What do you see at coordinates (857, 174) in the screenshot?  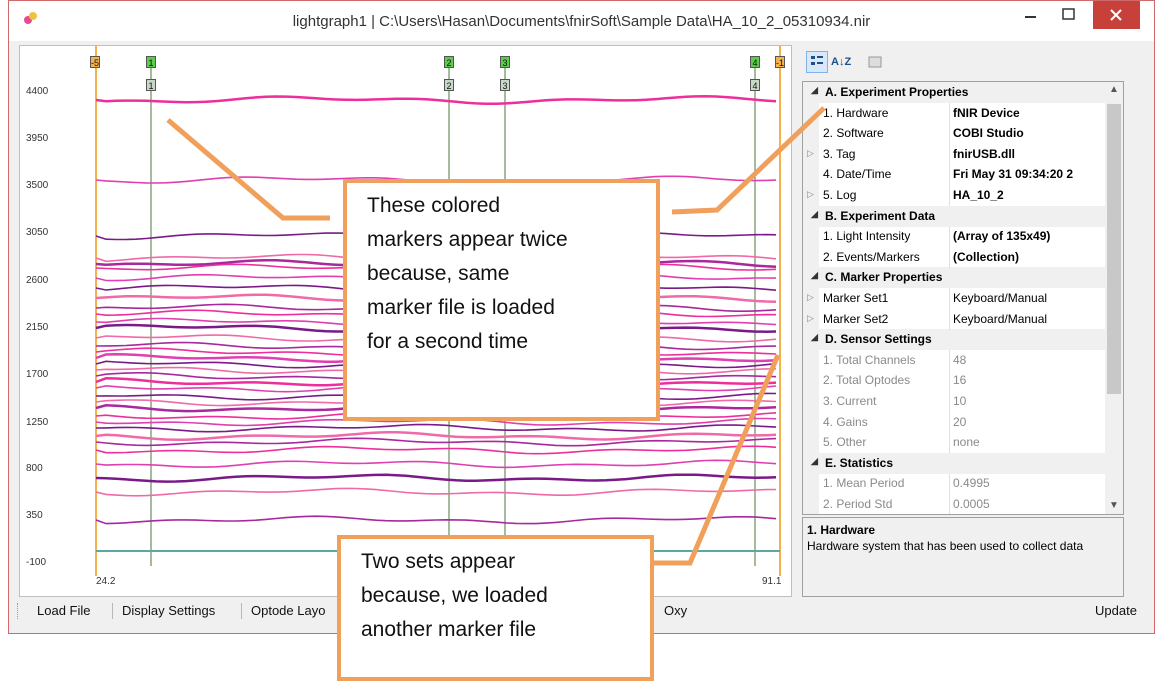 I see `property-name: 4. Date/Time` at bounding box center [857, 174].